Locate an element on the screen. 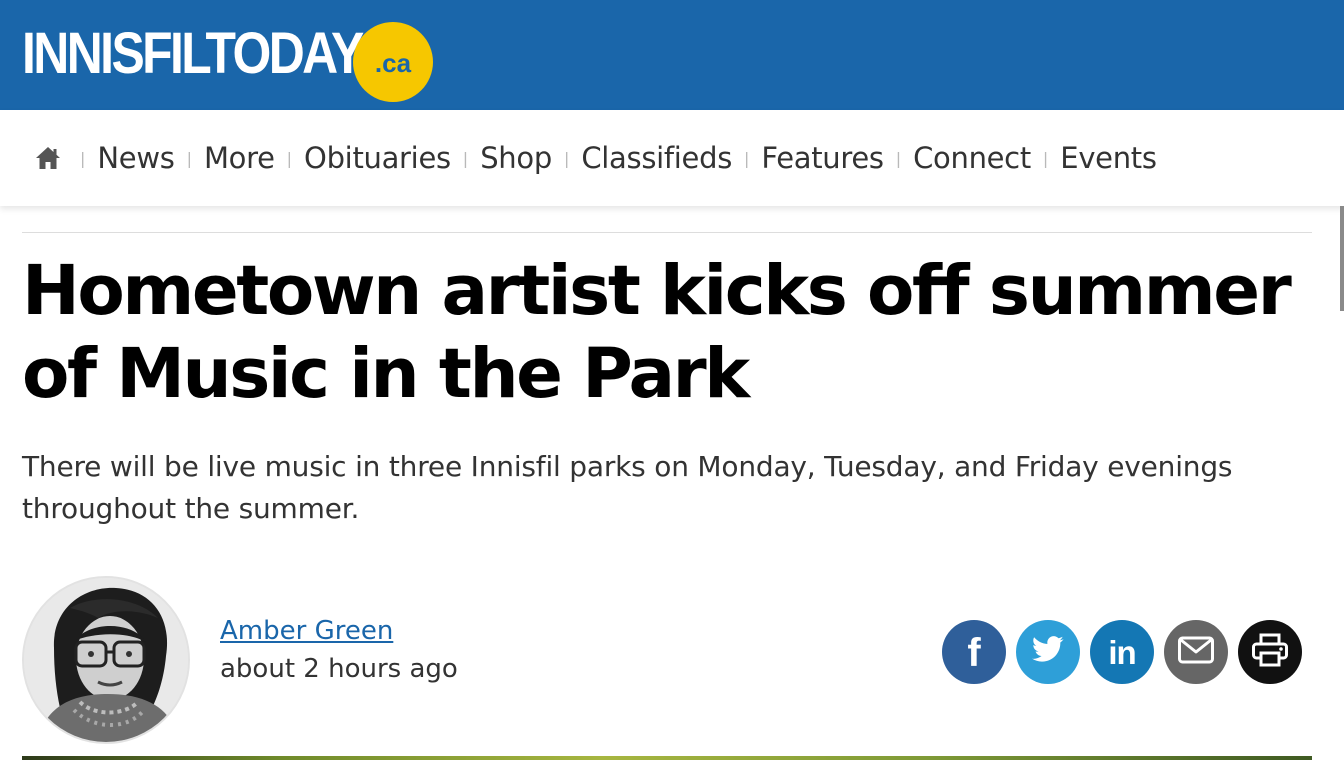  logo-badge: .ca is located at coordinates (393, 62).